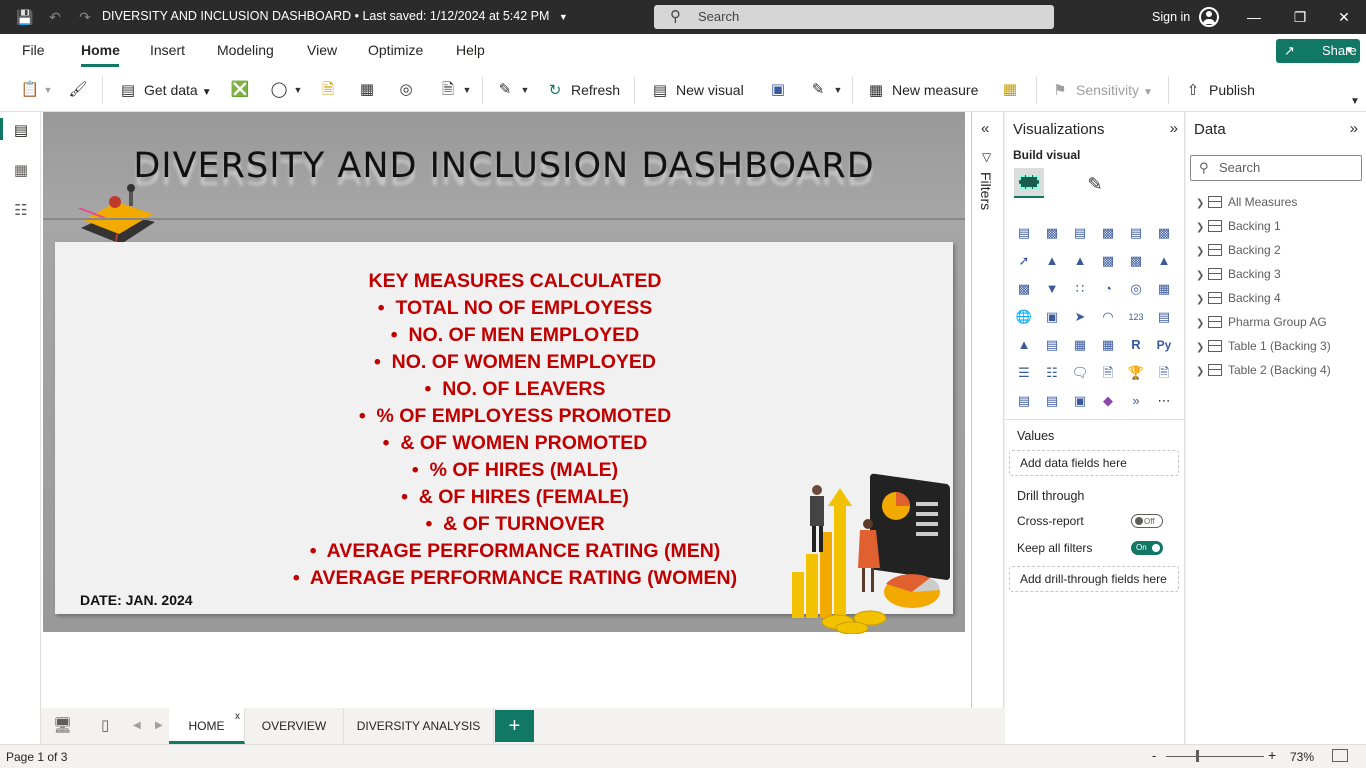 The height and width of the screenshot is (768, 1366). What do you see at coordinates (1246, 202) in the screenshot?
I see `tree-item-all-measures: ❯ All Measures` at bounding box center [1246, 202].